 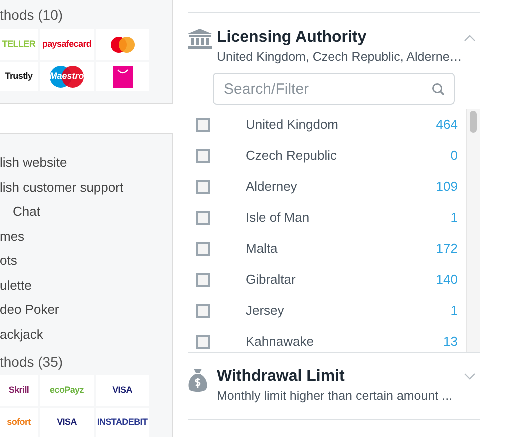 What do you see at coordinates (19, 76) in the screenshot?
I see `logo: Trustly` at bounding box center [19, 76].